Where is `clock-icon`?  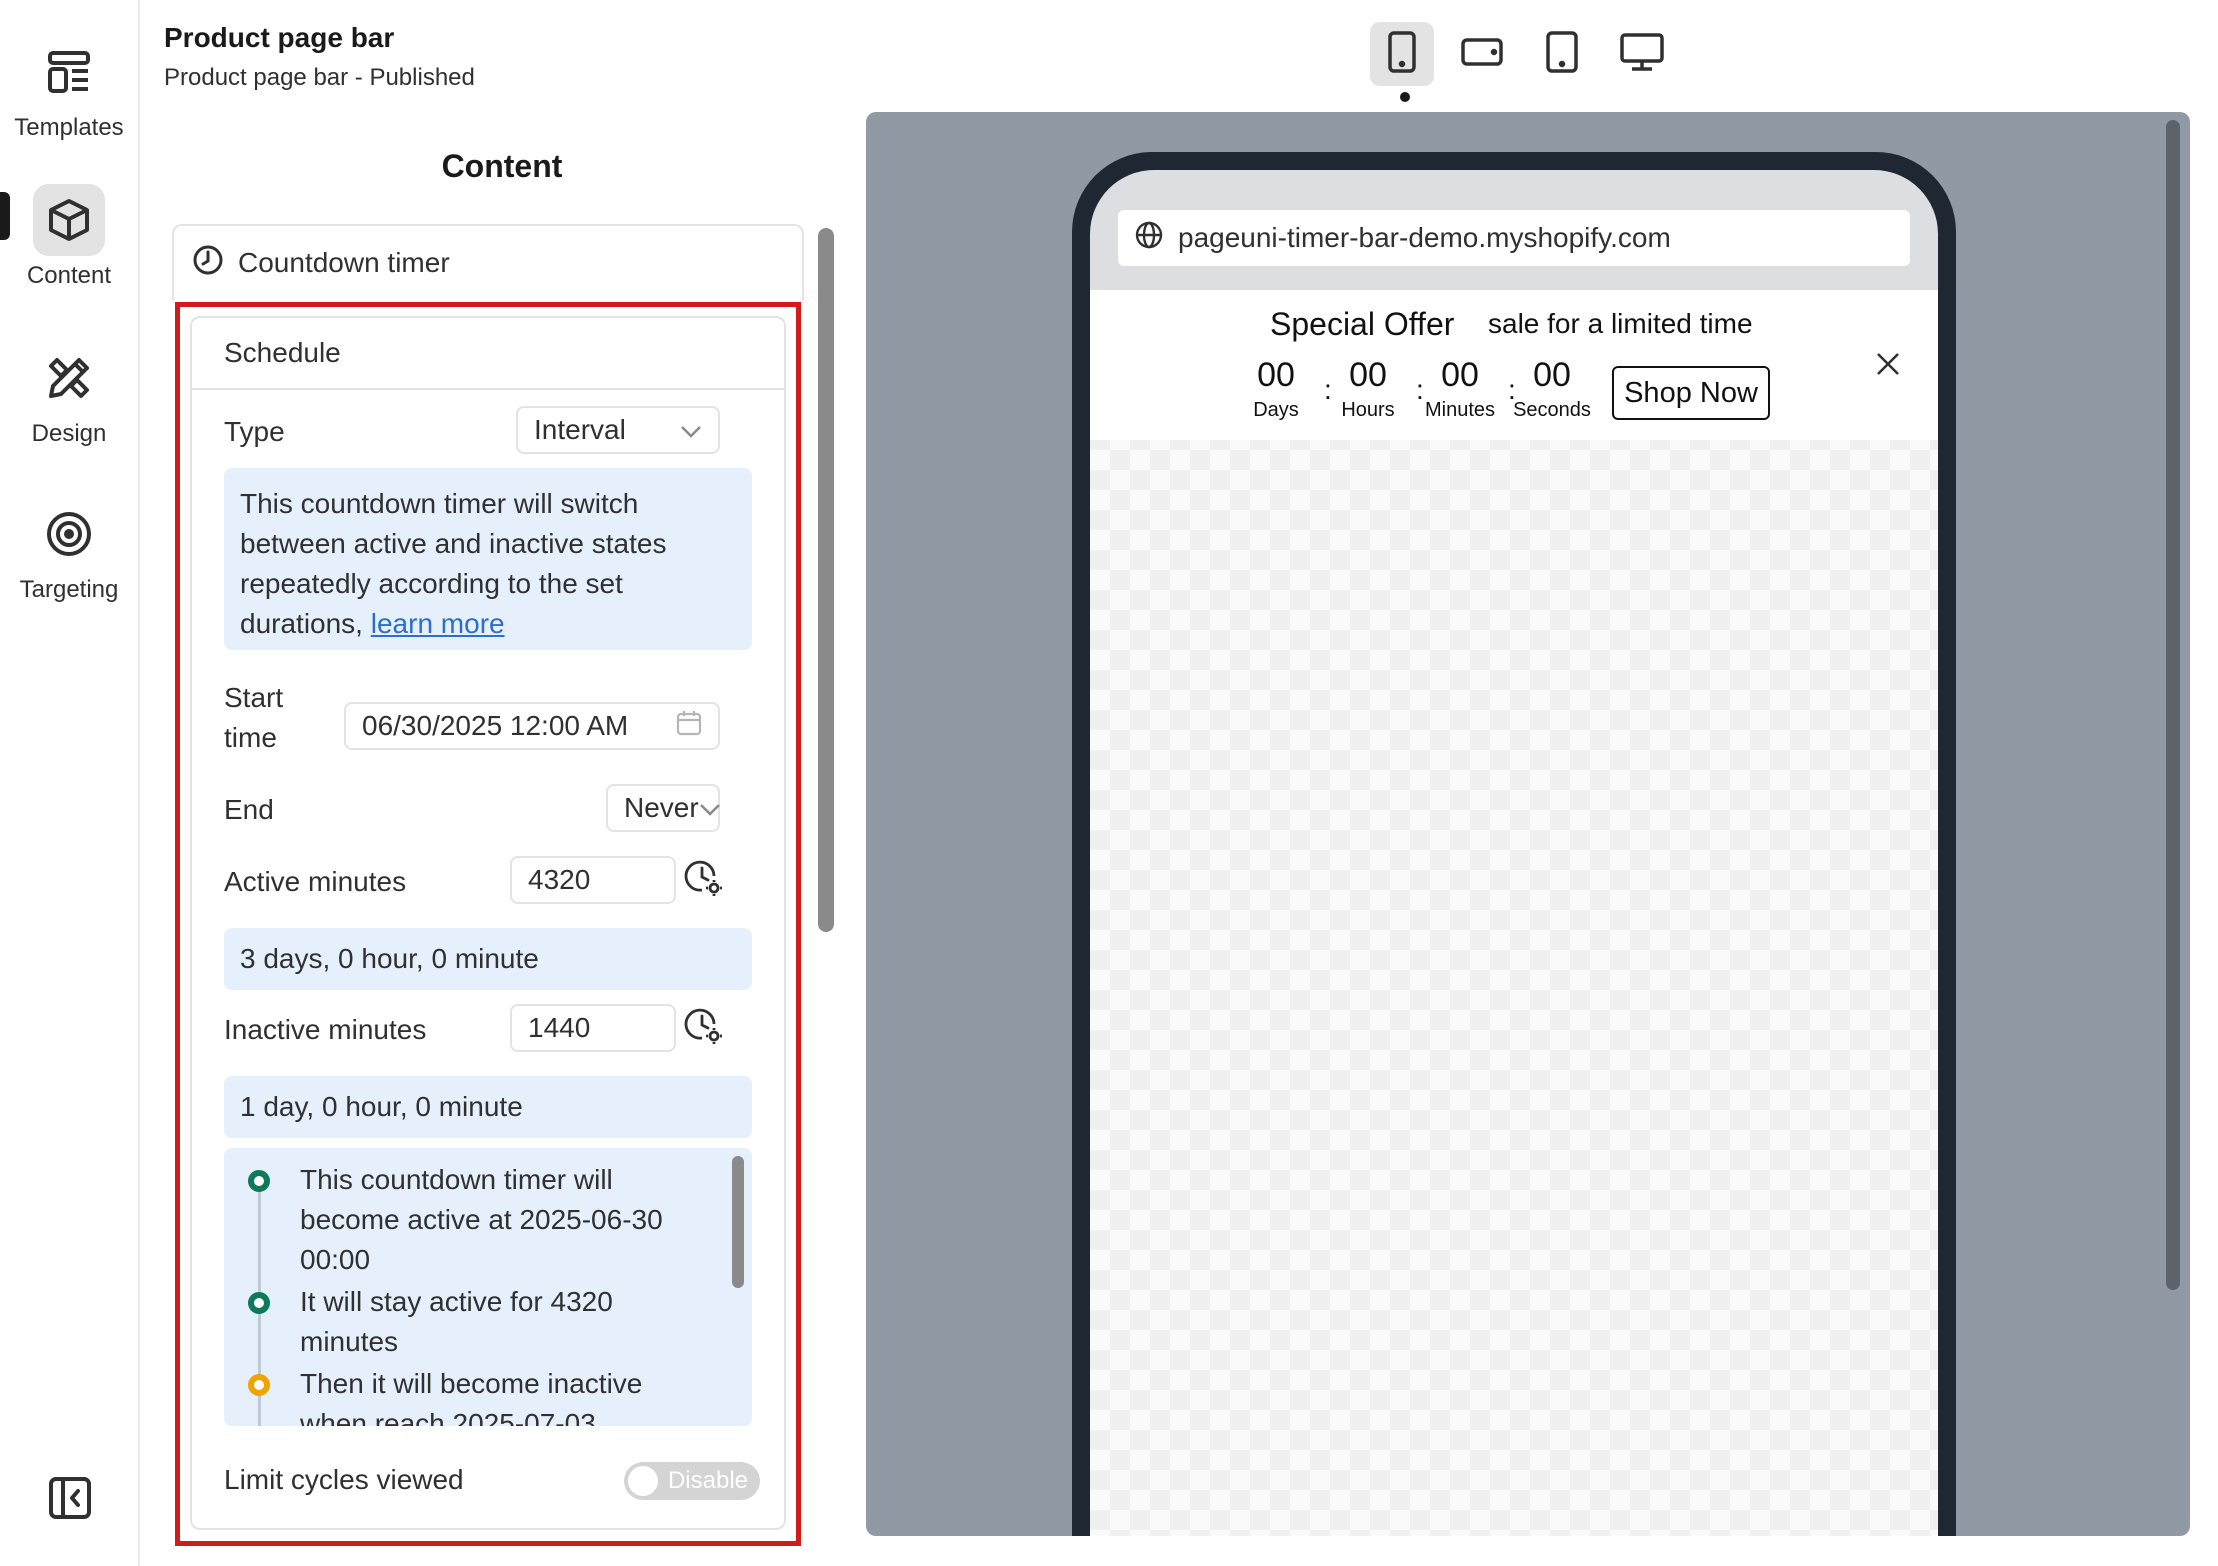
clock-icon is located at coordinates (208, 263).